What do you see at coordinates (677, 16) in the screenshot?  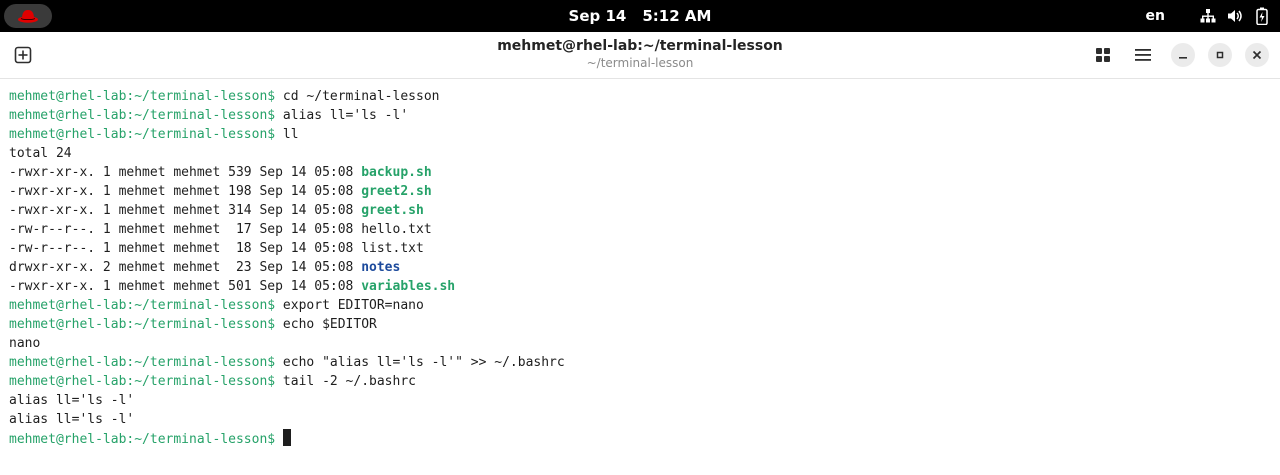 I see `time-label: 5:12 AM` at bounding box center [677, 16].